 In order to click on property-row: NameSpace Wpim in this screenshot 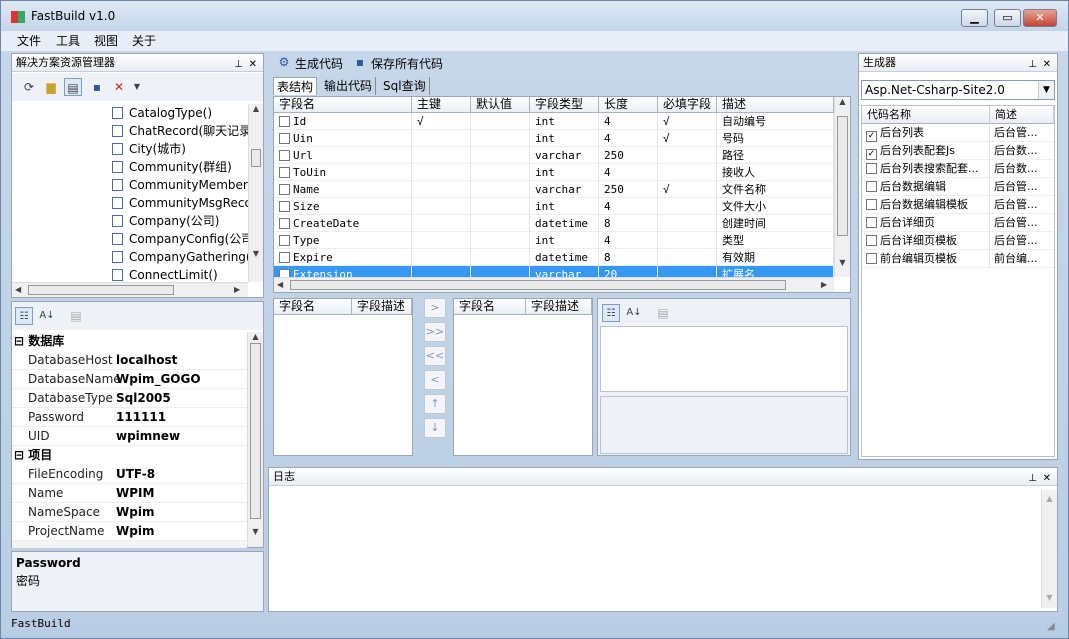, I will do `click(129, 512)`.